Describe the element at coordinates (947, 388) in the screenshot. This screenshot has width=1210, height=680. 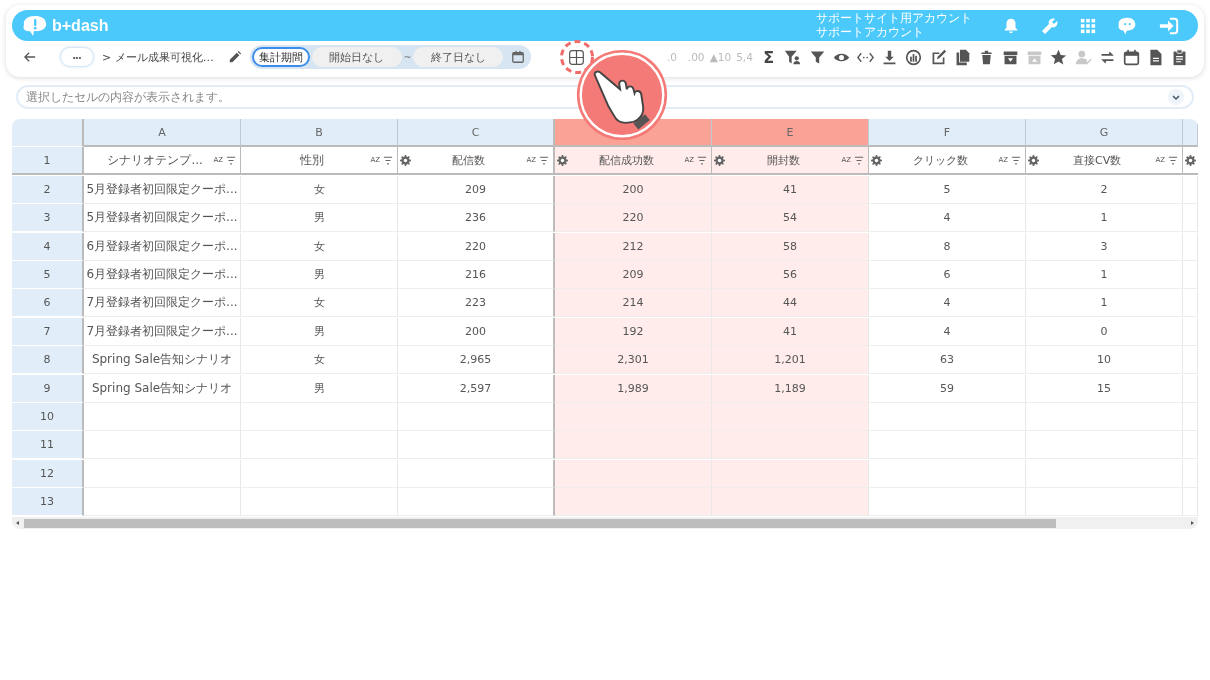
I see `table-cell: 59` at that location.